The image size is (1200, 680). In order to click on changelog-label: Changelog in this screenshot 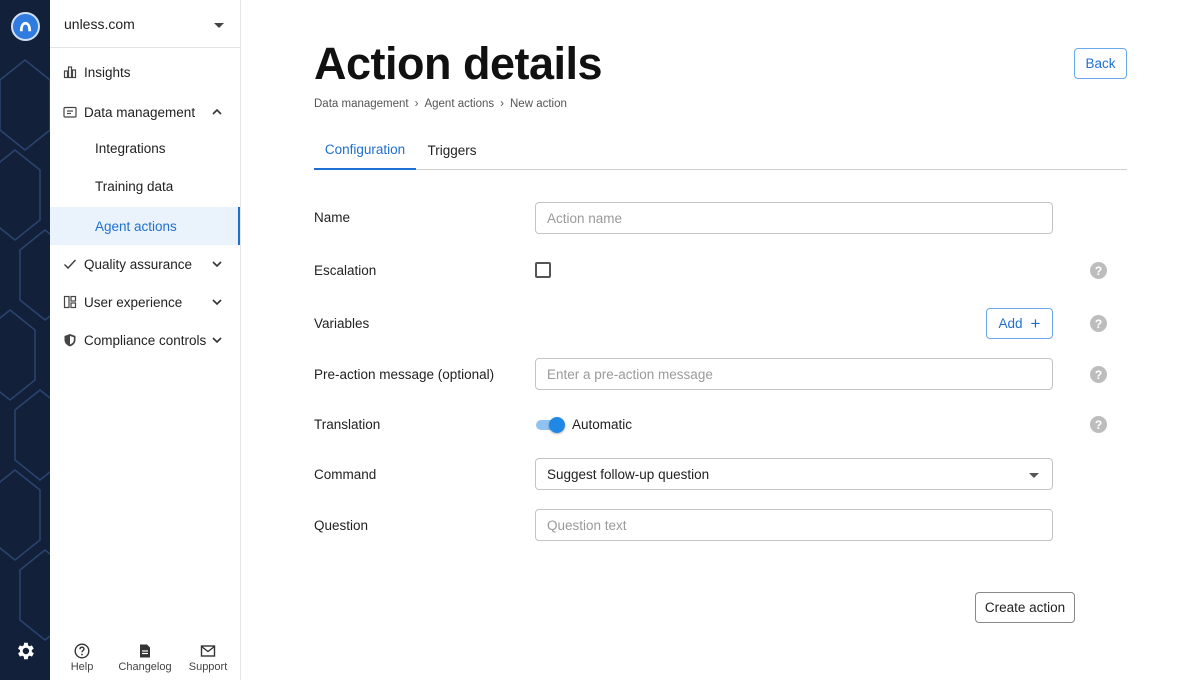, I will do `click(145, 667)`.